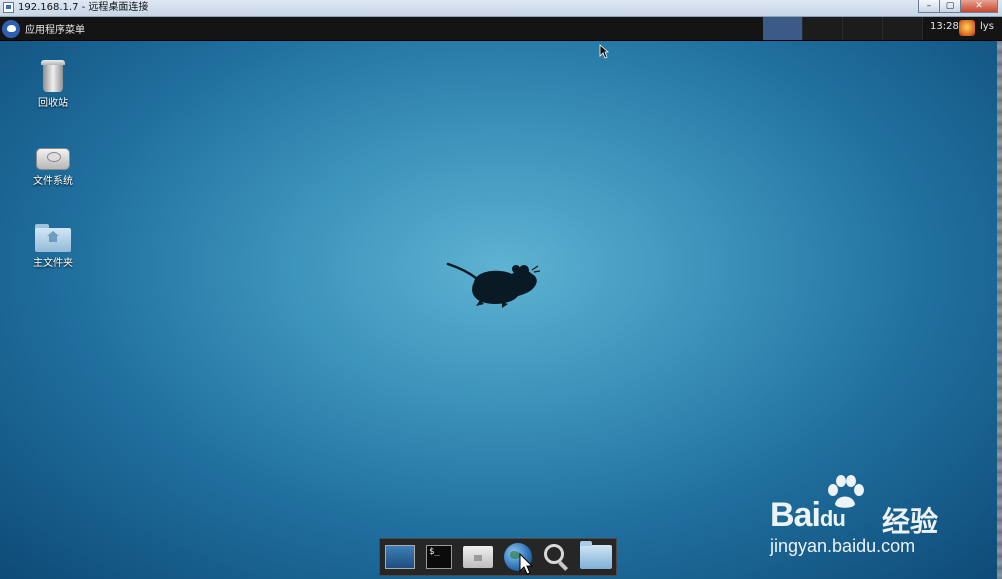 This screenshot has height=579, width=1002. What do you see at coordinates (860, 519) in the screenshot?
I see `baidu-watermark: Baidu 经验 jingyan.baidu.com` at bounding box center [860, 519].